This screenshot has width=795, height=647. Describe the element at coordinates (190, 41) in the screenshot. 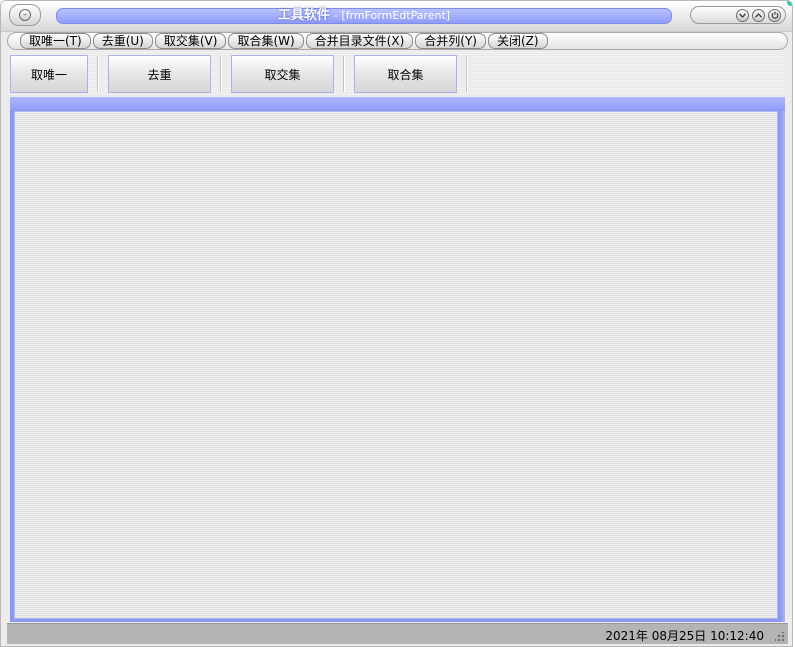

I see `menu-item-intersection: 取交集(V)` at that location.